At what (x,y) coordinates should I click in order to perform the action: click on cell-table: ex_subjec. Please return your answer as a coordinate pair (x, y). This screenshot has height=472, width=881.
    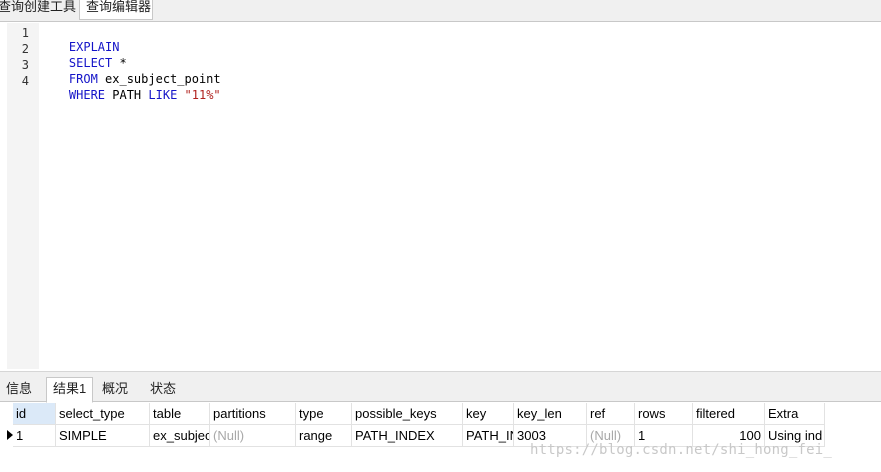
    Looking at the image, I should click on (180, 436).